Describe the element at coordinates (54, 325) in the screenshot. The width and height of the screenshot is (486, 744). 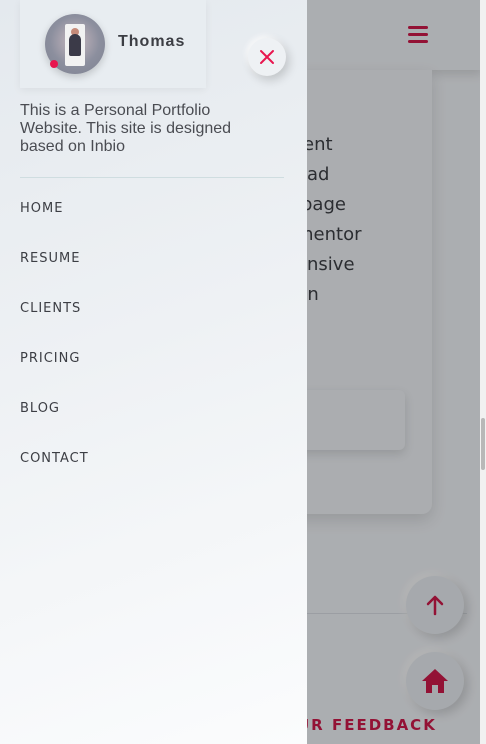
I see `nav-item-clients: CLIENTS` at that location.